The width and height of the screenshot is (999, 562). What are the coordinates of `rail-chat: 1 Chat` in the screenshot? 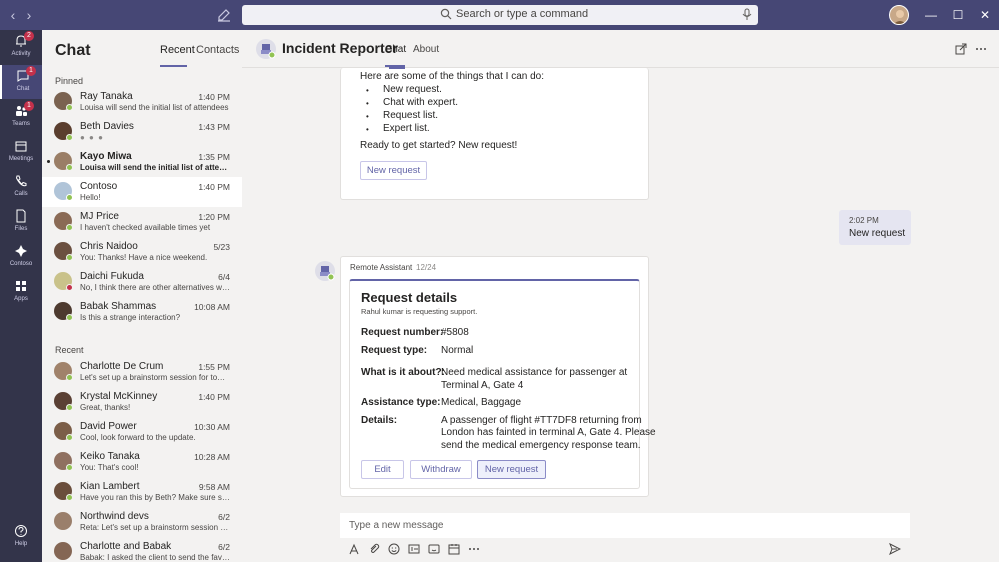 It's located at (21, 82).